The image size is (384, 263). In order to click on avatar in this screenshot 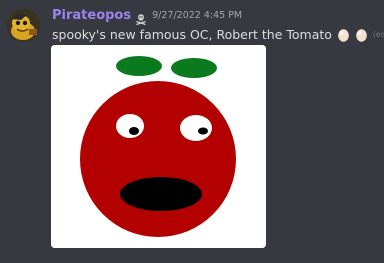, I will do `click(23, 25)`.